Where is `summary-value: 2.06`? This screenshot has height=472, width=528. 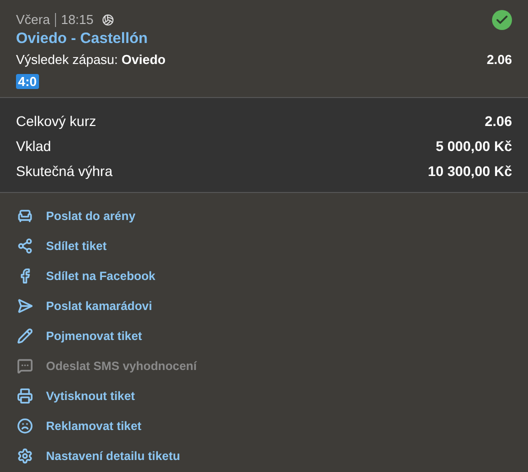 summary-value: 2.06 is located at coordinates (498, 121).